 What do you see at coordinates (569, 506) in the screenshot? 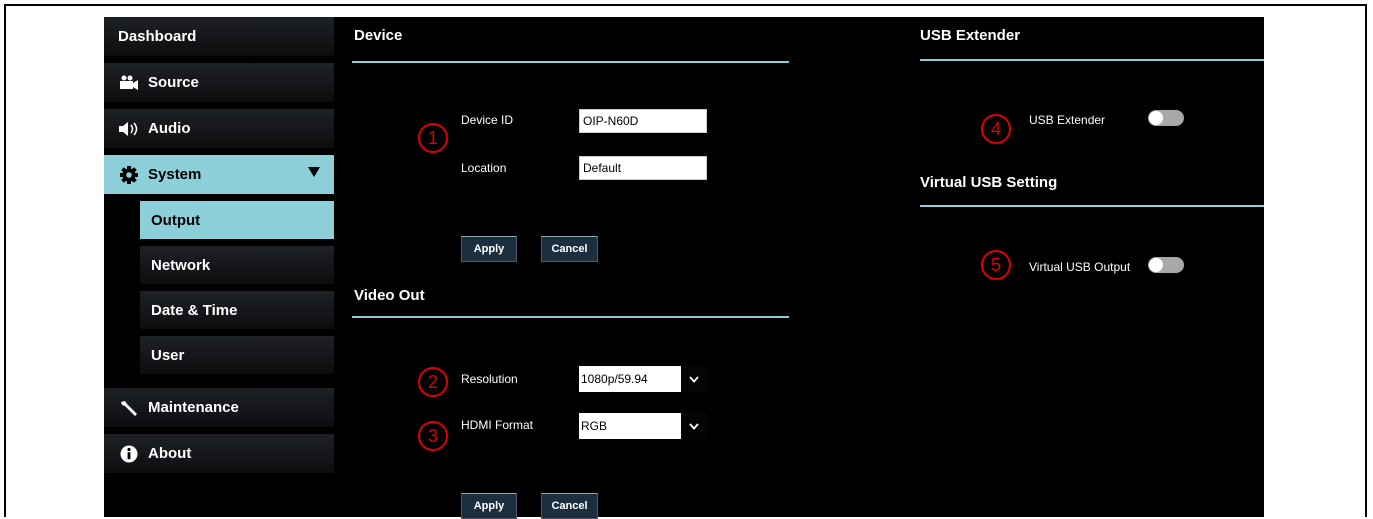
I see `video-out-cancel-button: Cancel` at bounding box center [569, 506].